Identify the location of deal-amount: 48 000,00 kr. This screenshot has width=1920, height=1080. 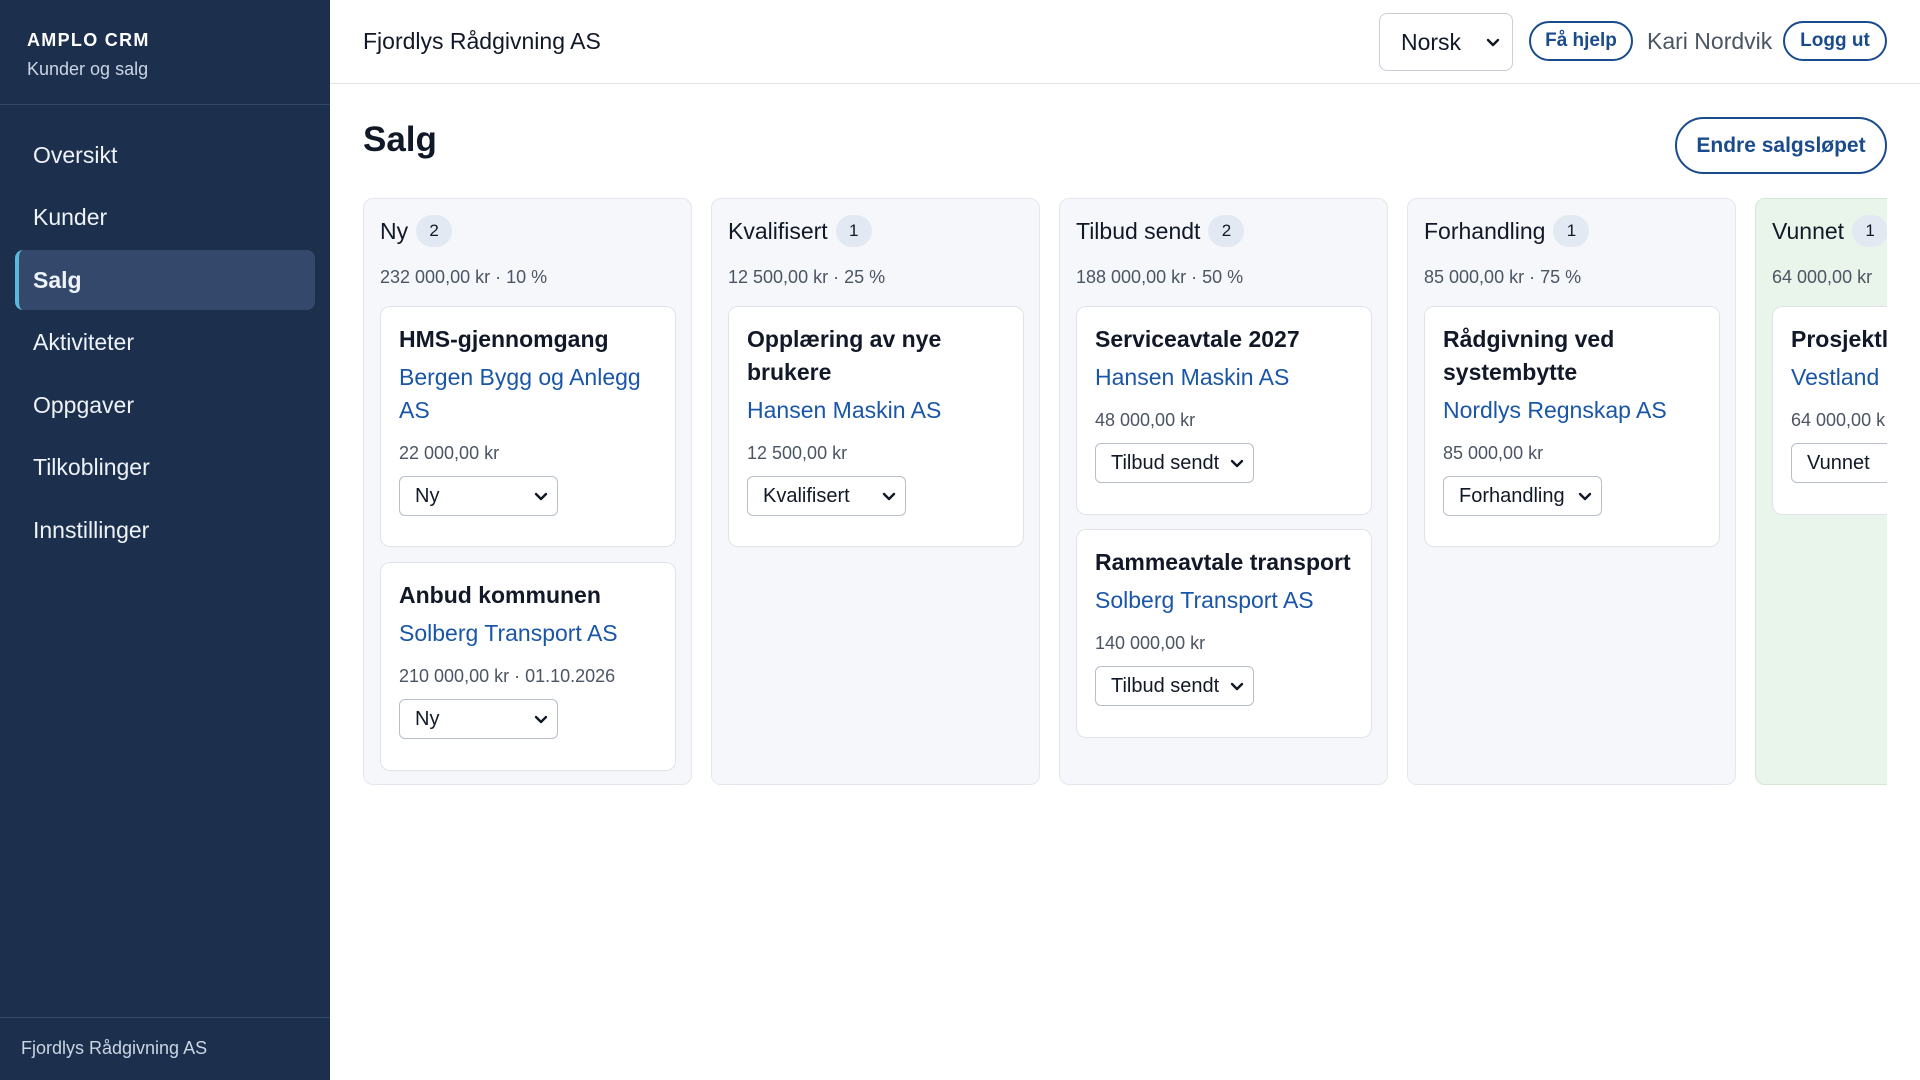
(1145, 420).